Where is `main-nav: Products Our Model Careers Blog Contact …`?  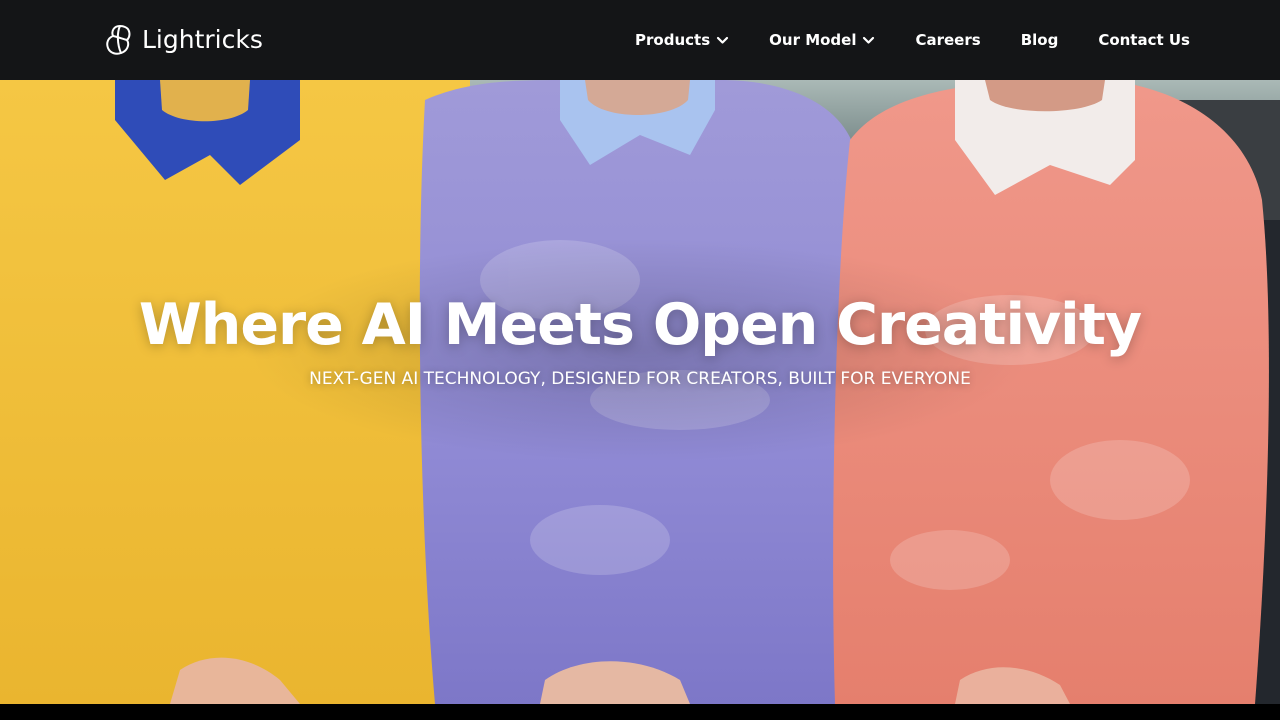 main-nav: Products Our Model Careers Blog Contact … is located at coordinates (892, 40).